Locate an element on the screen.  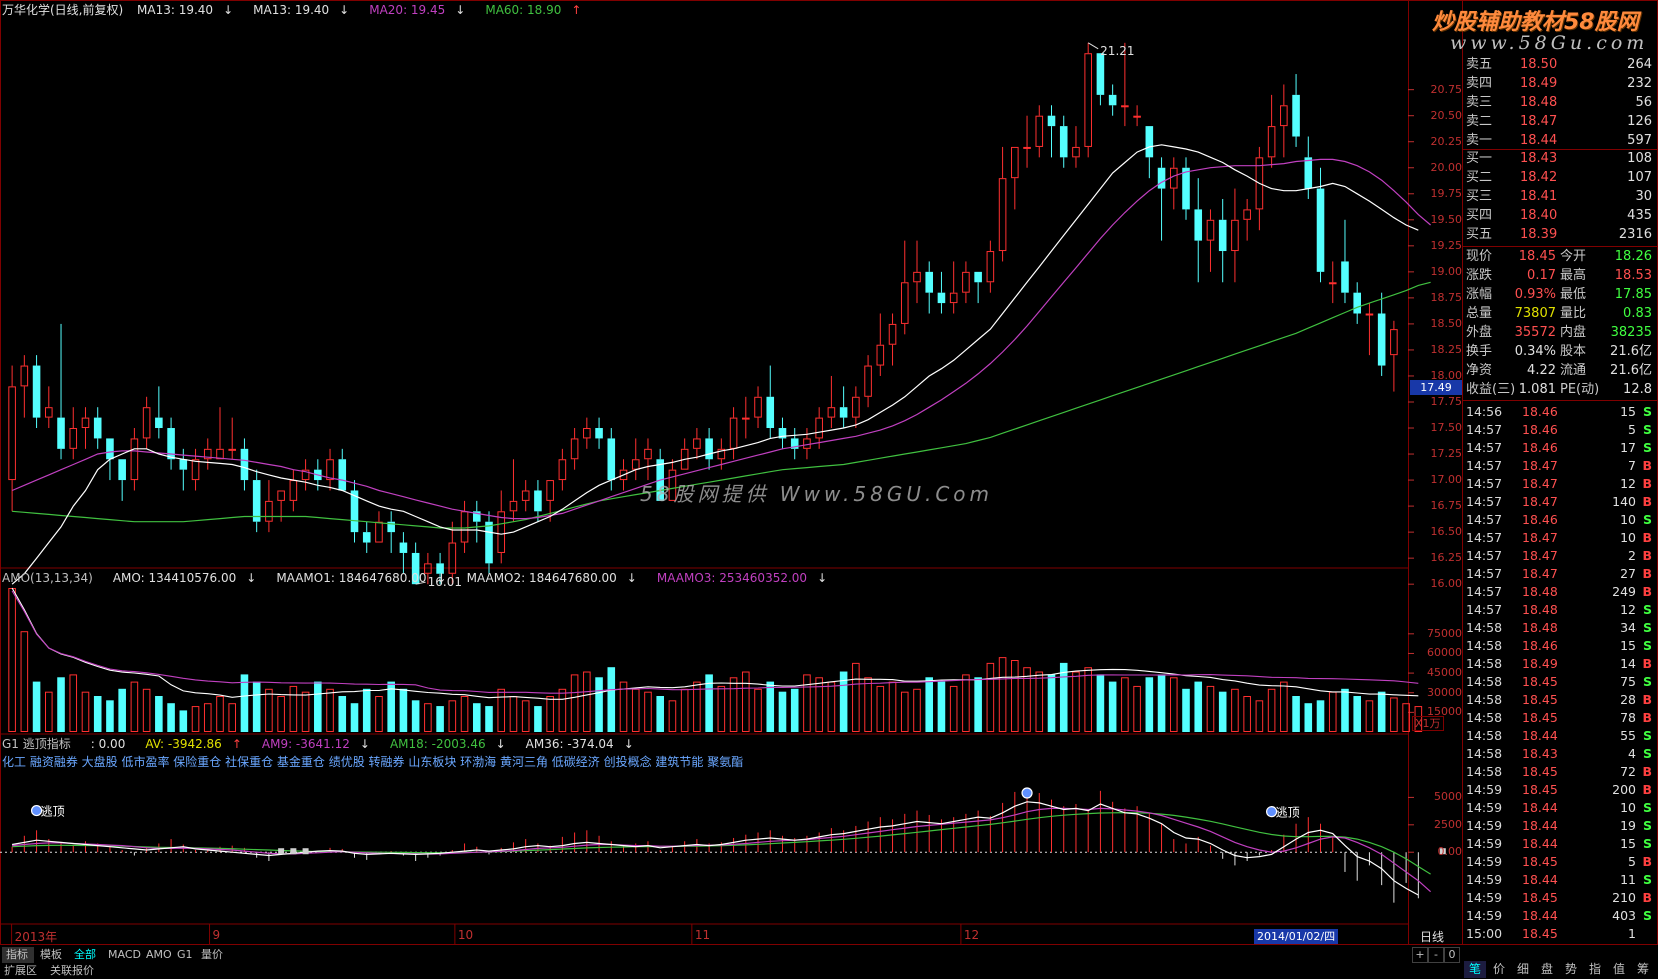
right-panel-tab: 值 is located at coordinates (1619, 969).